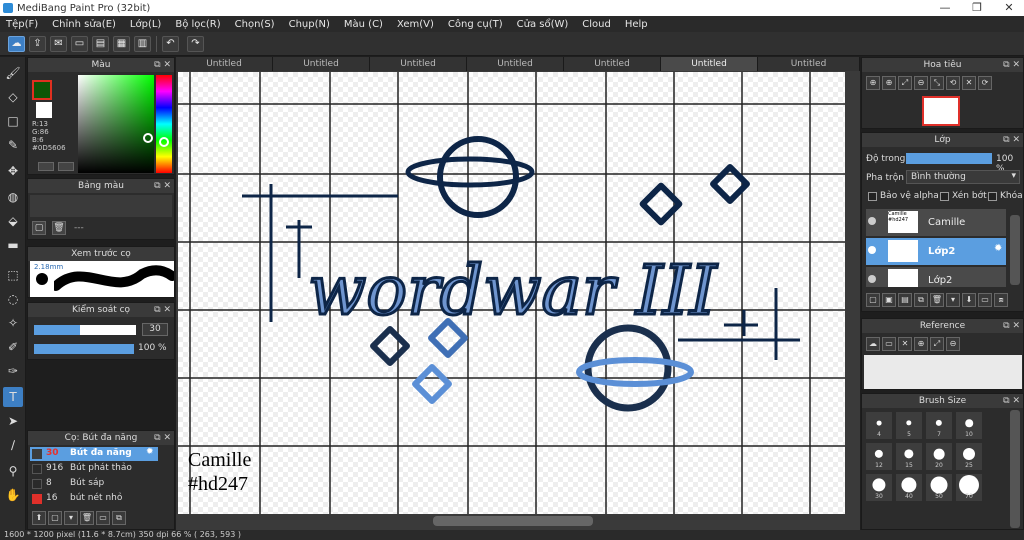 The width and height of the screenshot is (1024, 540). What do you see at coordinates (116, 124) in the screenshot?
I see `saturation-value-picker` at bounding box center [116, 124].